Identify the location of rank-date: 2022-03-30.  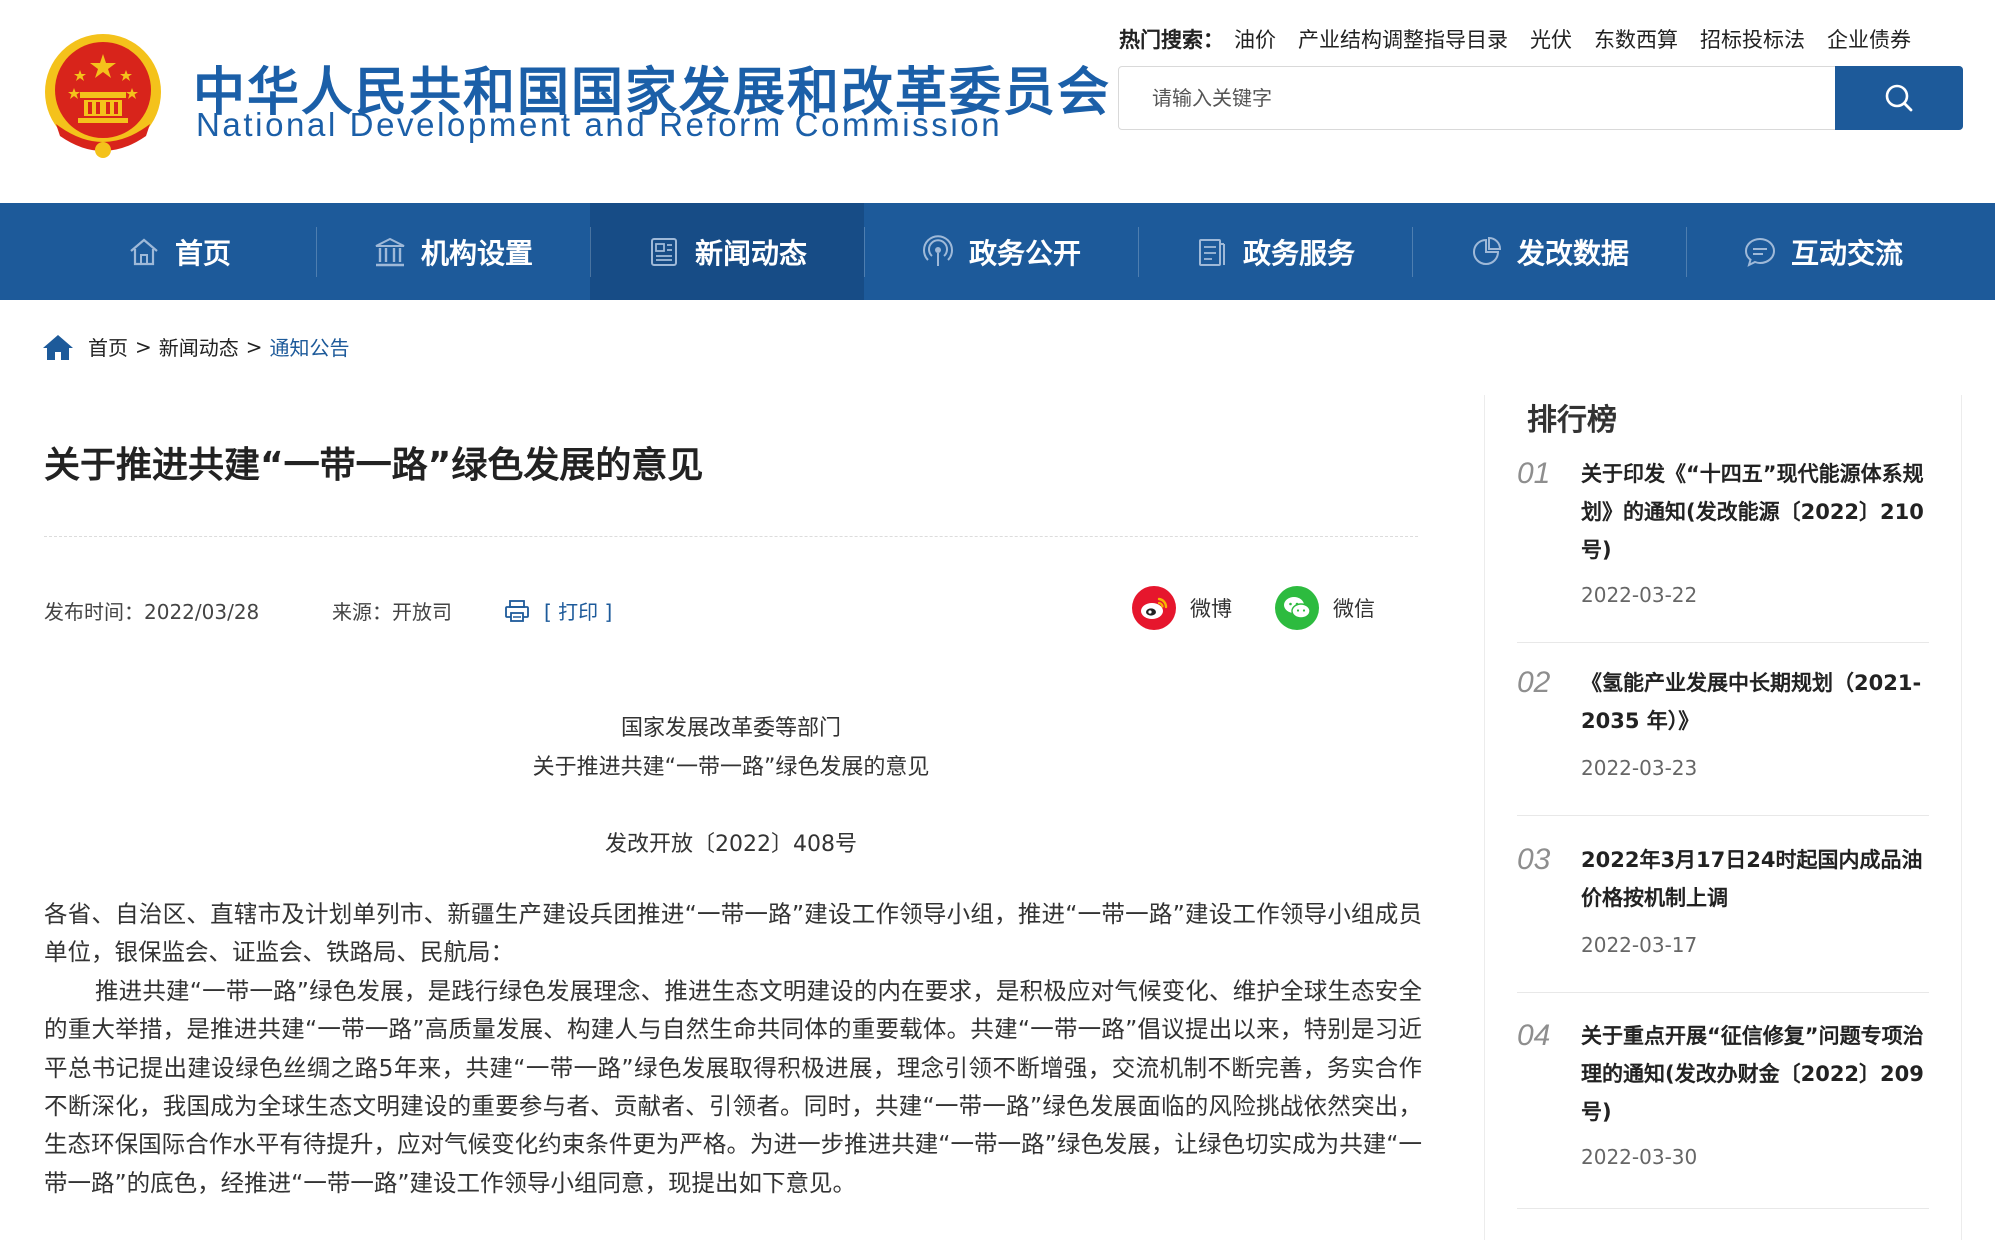
(1639, 1157).